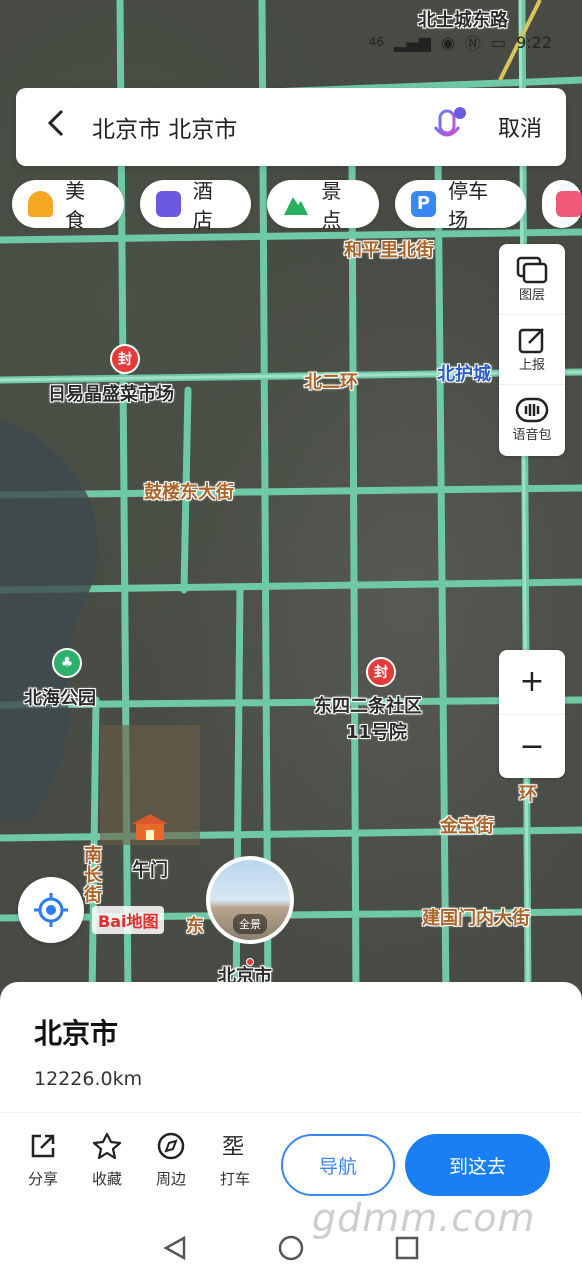  I want to click on action-row: 分享 收藏 周边 㘸 打车, so click(139, 1160).